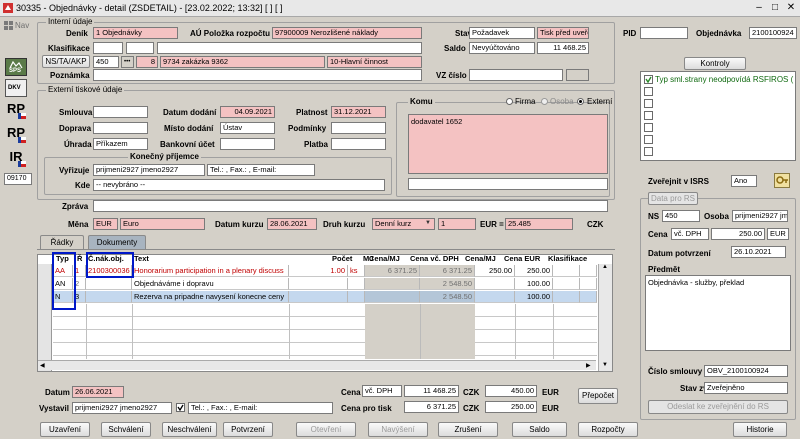 The image size is (800, 439). Describe the element at coordinates (120, 144) in the screenshot. I see `uhrada-field: Příkazem` at that location.